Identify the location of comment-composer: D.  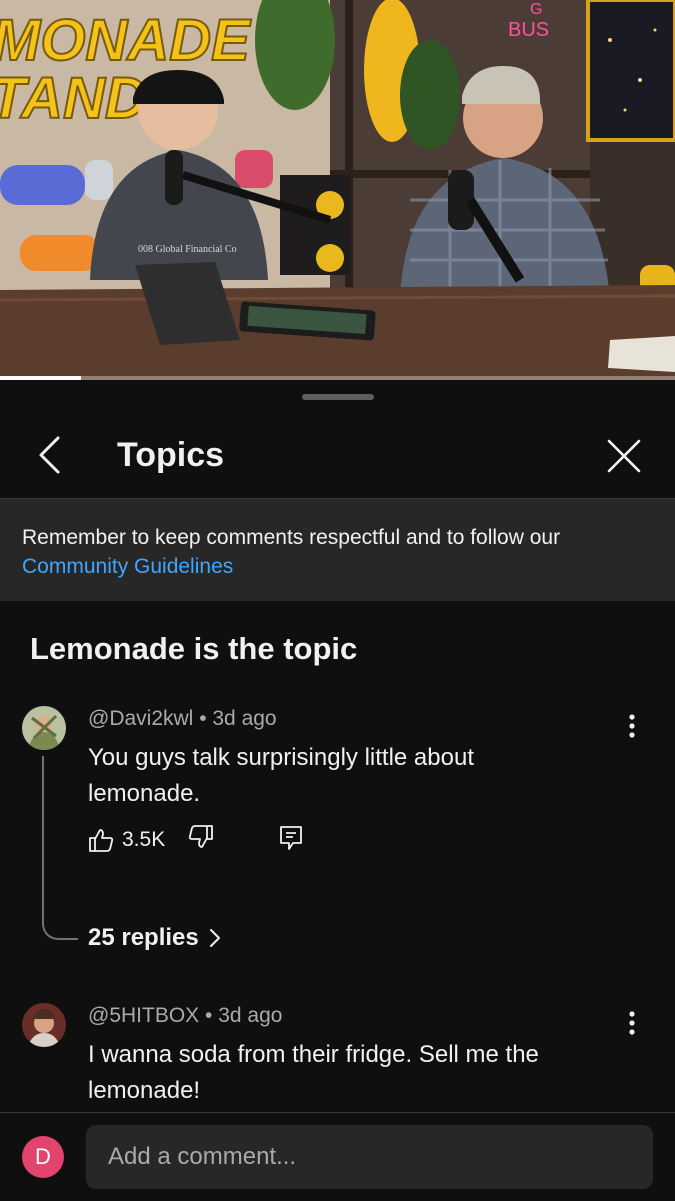
(337, 1156).